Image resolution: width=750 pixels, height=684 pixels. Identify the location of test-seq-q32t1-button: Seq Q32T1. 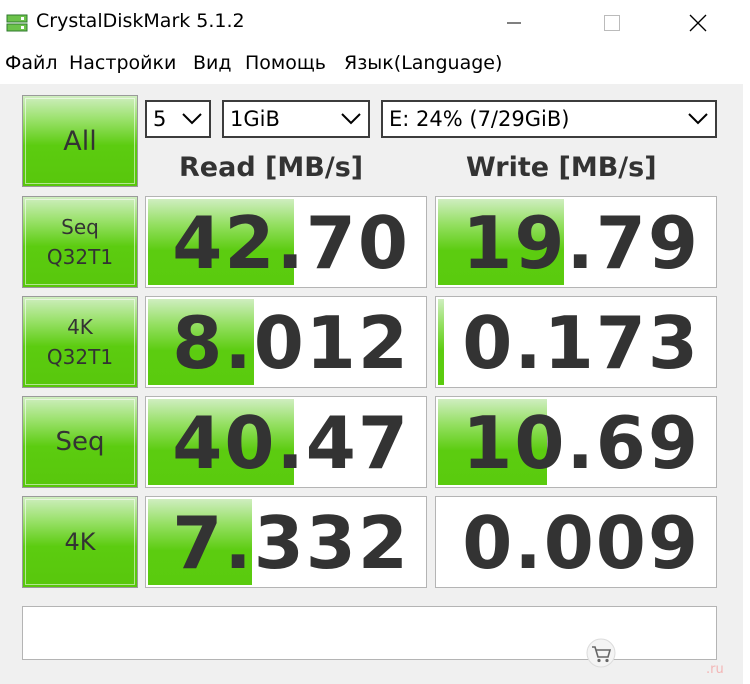
(80, 242).